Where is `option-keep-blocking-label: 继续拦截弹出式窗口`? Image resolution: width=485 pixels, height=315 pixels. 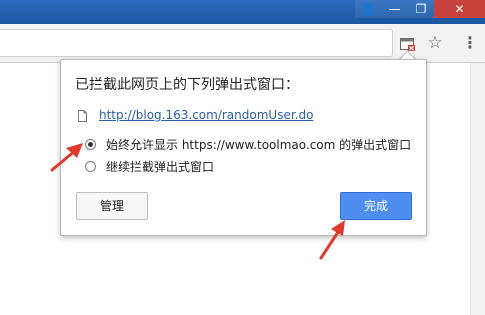 option-keep-blocking-label: 继续拦截弹出式窗口 is located at coordinates (160, 167).